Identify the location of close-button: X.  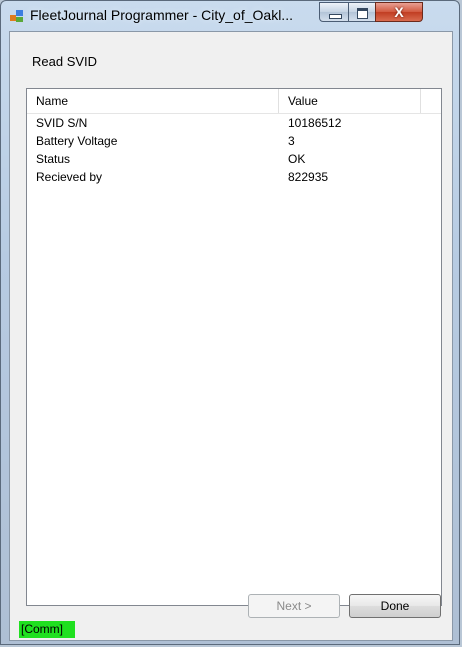
(399, 12).